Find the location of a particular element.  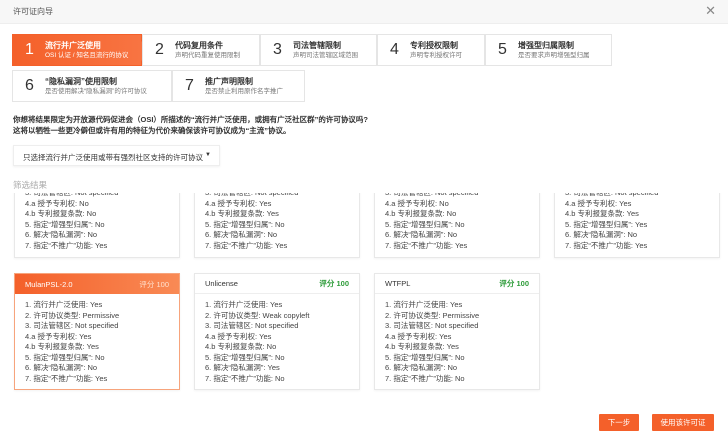

step-title: 推广声明限制 is located at coordinates (229, 81).